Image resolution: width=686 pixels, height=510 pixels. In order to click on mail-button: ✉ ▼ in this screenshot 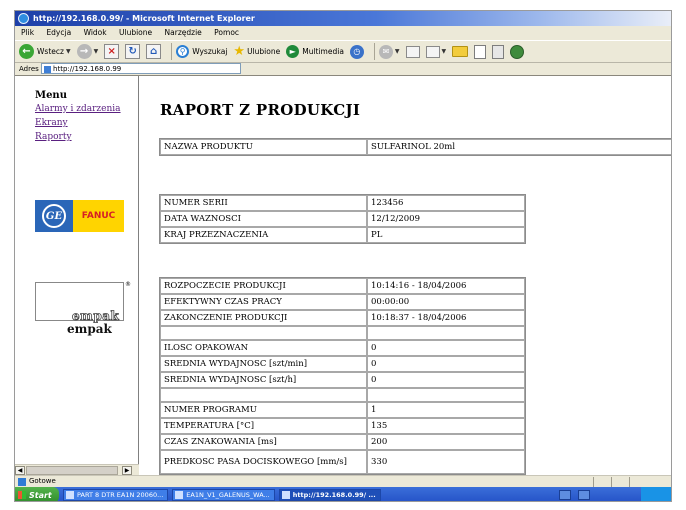, I will do `click(389, 51)`.